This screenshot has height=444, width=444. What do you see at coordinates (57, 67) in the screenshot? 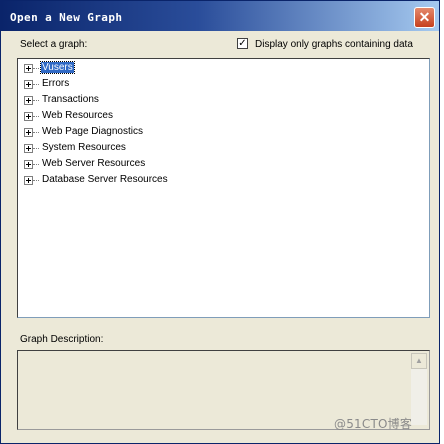
I see `tree-item-label: Vusers` at bounding box center [57, 67].